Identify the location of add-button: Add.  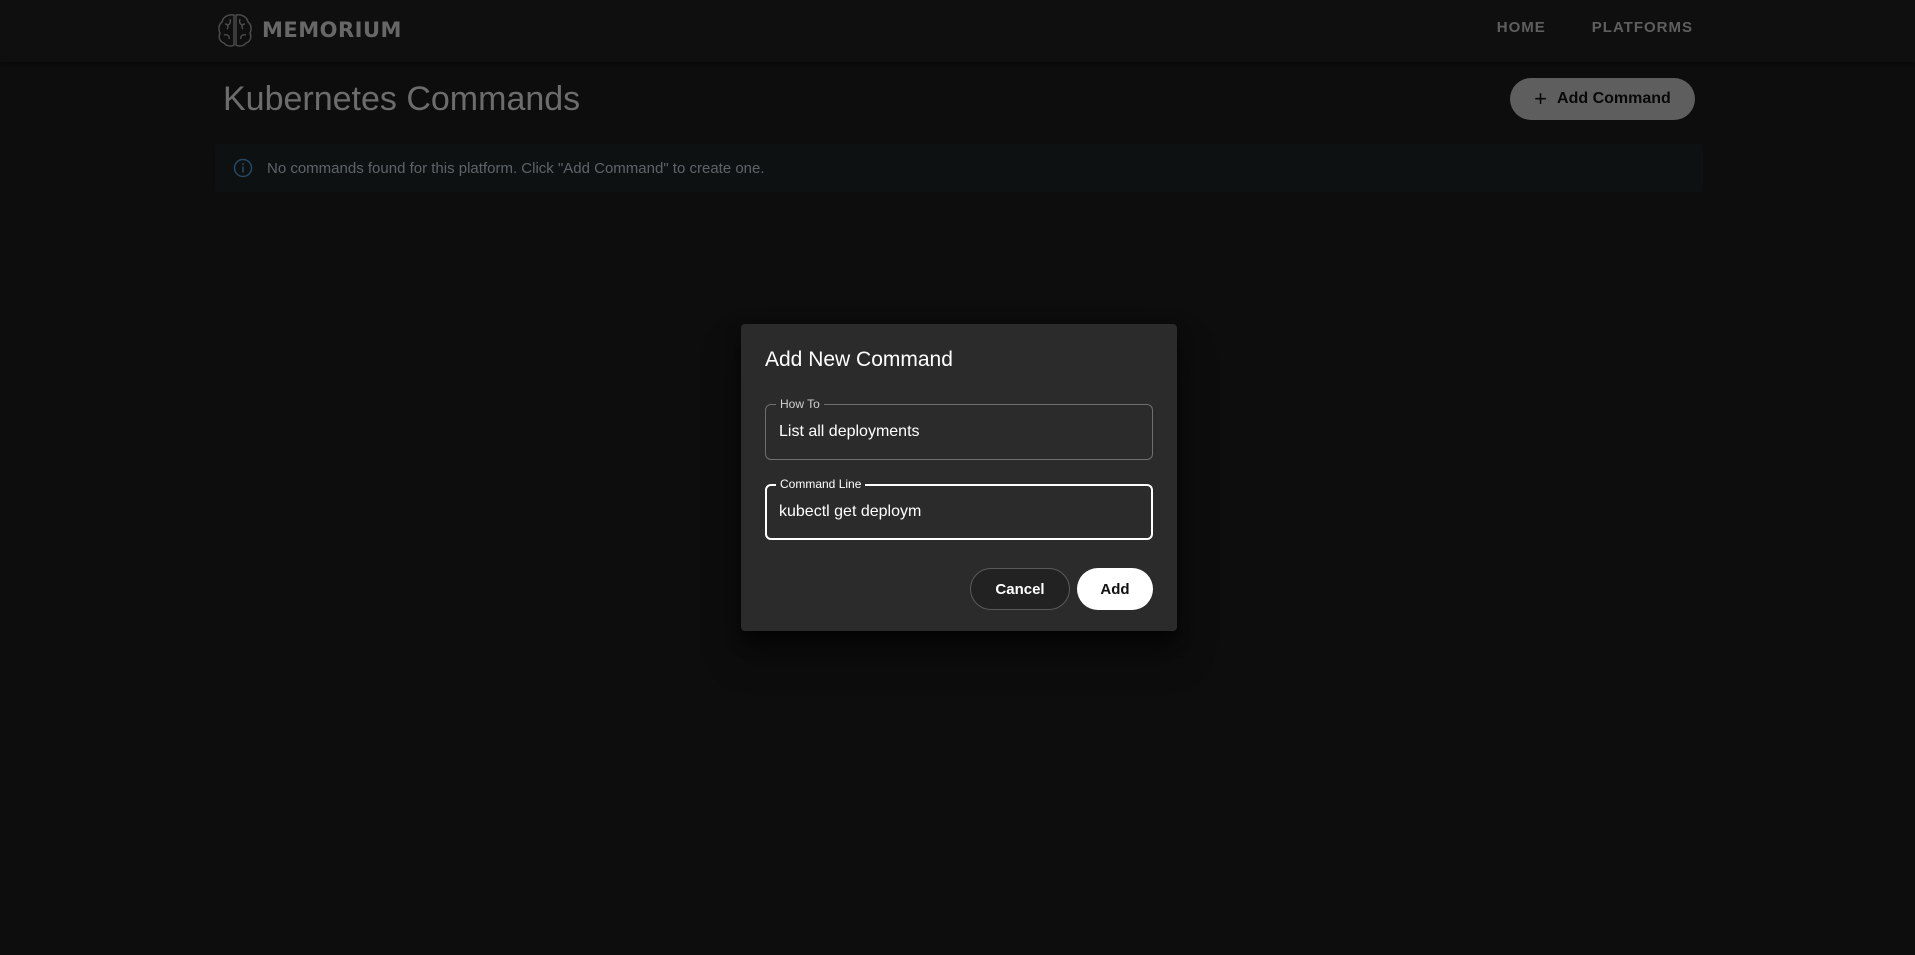
(1115, 589).